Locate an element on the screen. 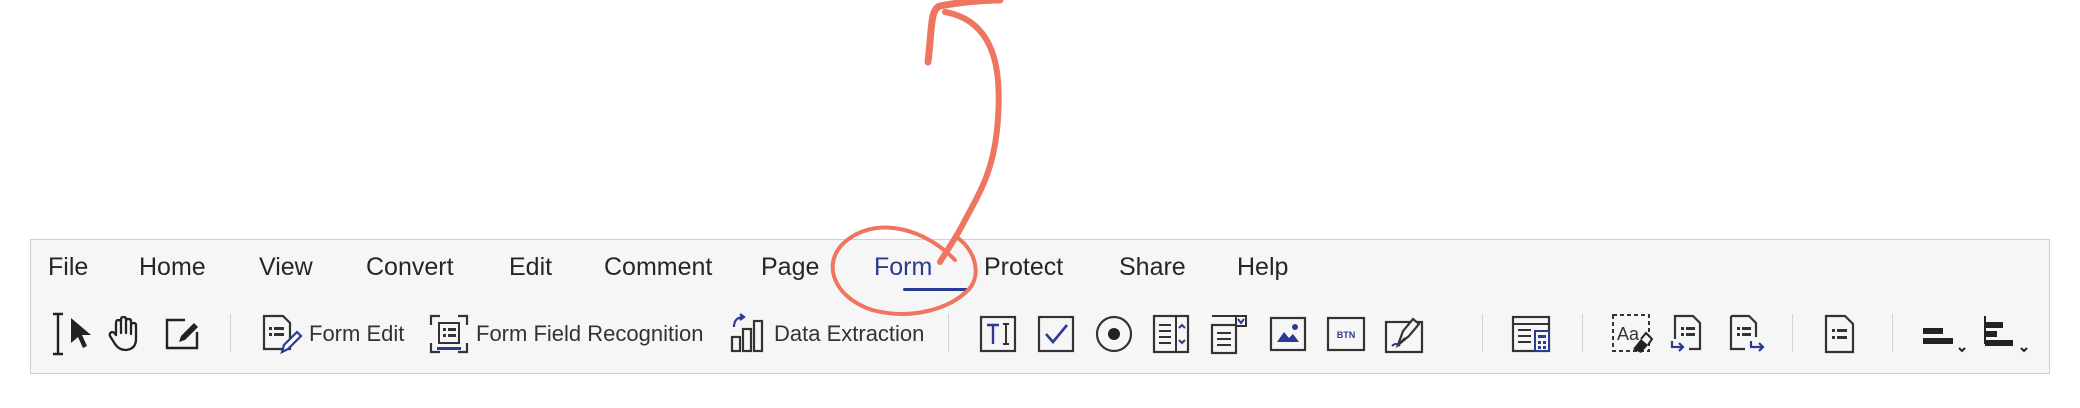  form-edit-label: Form Edit is located at coordinates (357, 333).